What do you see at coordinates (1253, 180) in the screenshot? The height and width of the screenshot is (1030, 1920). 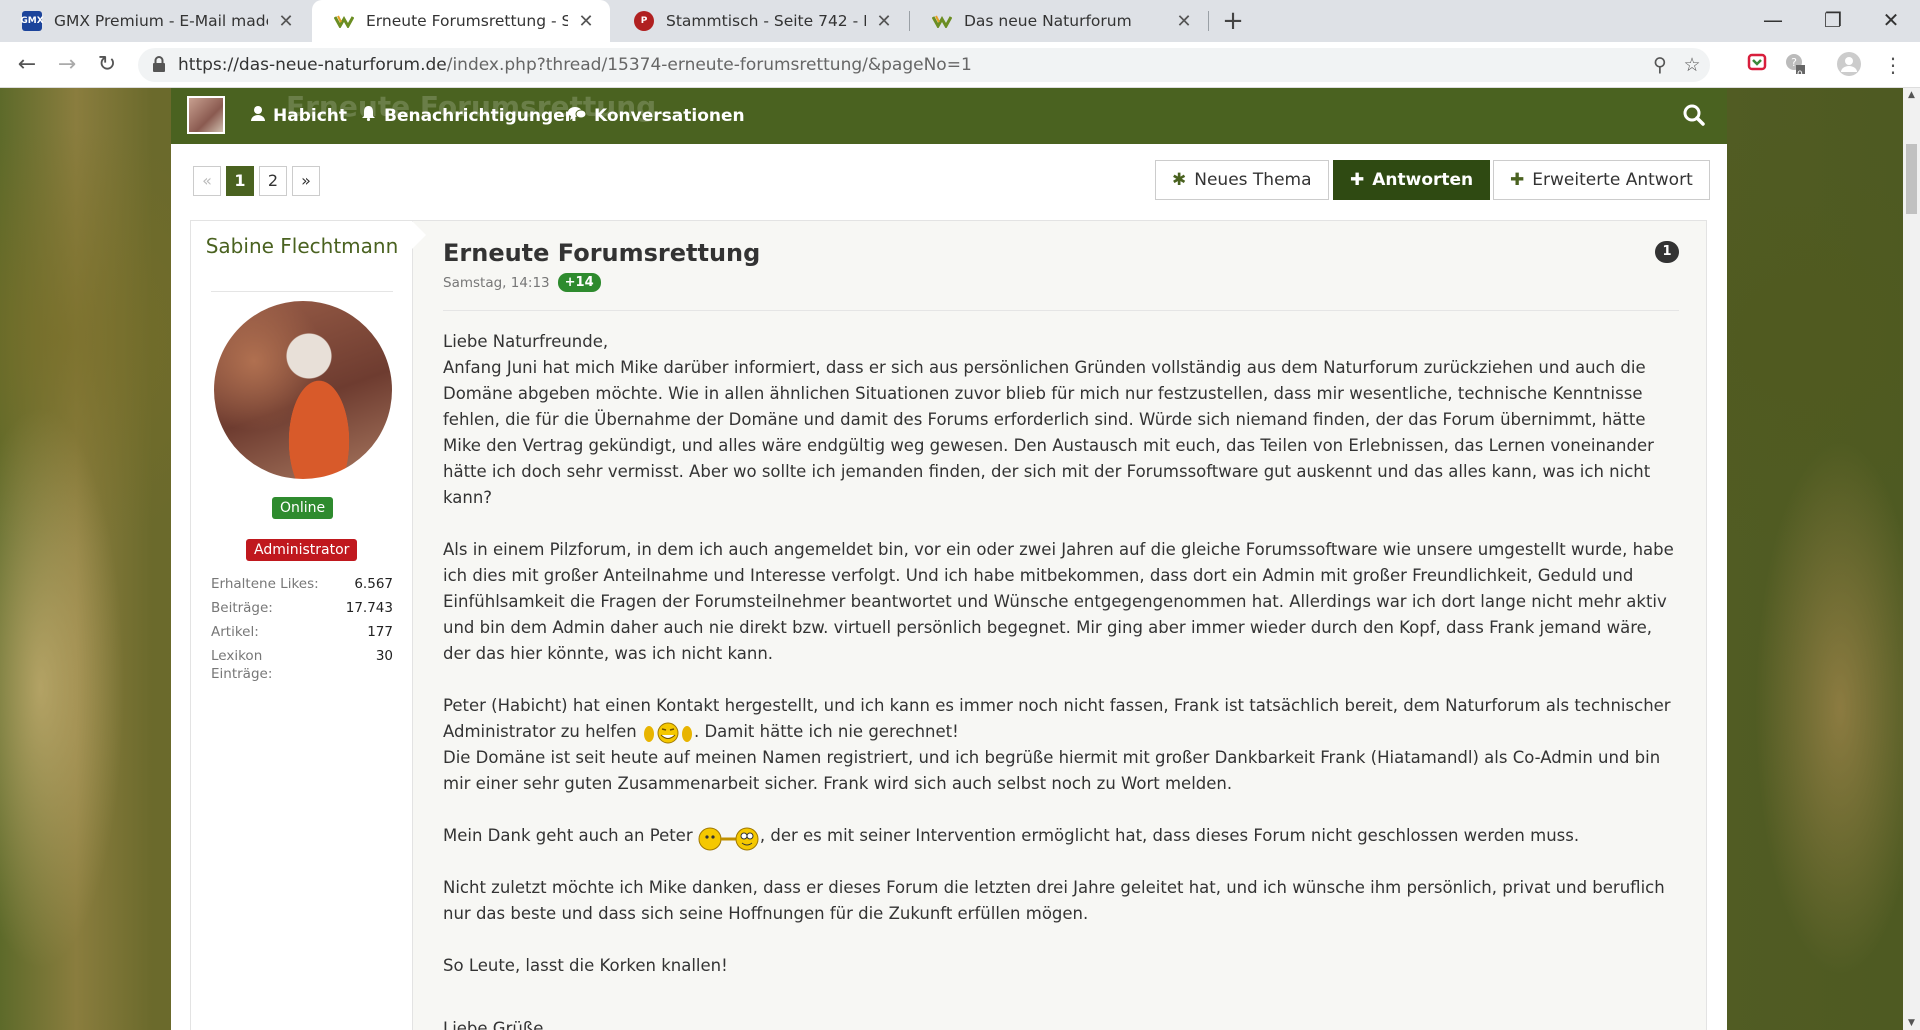 I see `new-thread-label: Neues Thema` at bounding box center [1253, 180].